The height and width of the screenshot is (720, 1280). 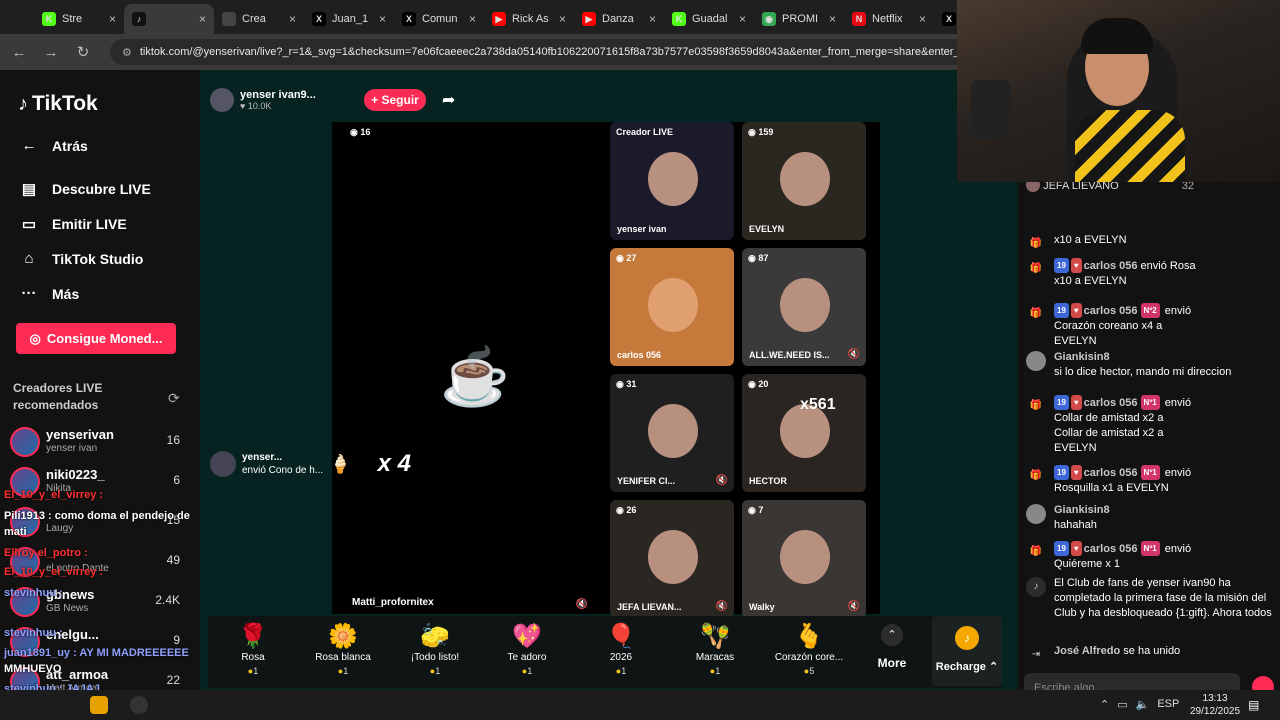 I want to click on recharge-button: ♪ Recharge ⌃, so click(x=967, y=651).